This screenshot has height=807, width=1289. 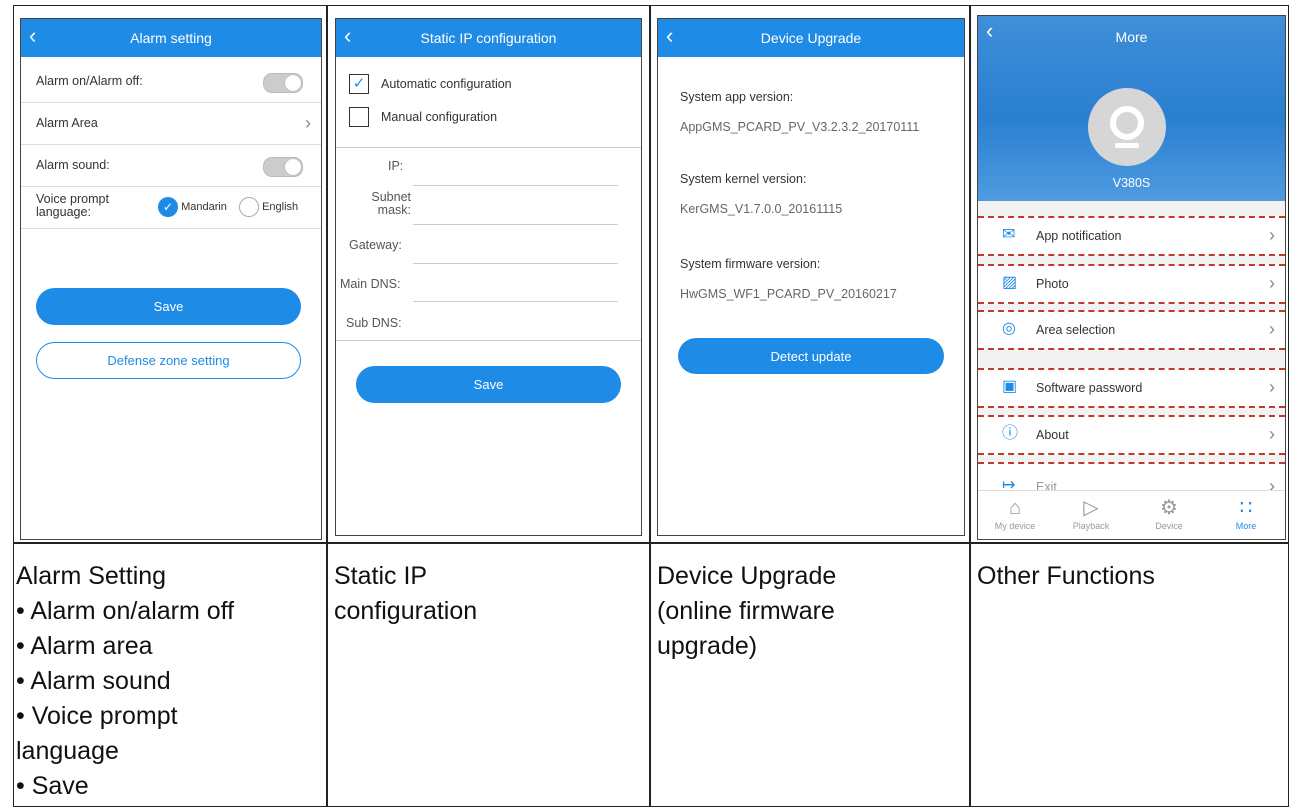 I want to click on upgrade-title: Device Upgrade, so click(x=811, y=38).